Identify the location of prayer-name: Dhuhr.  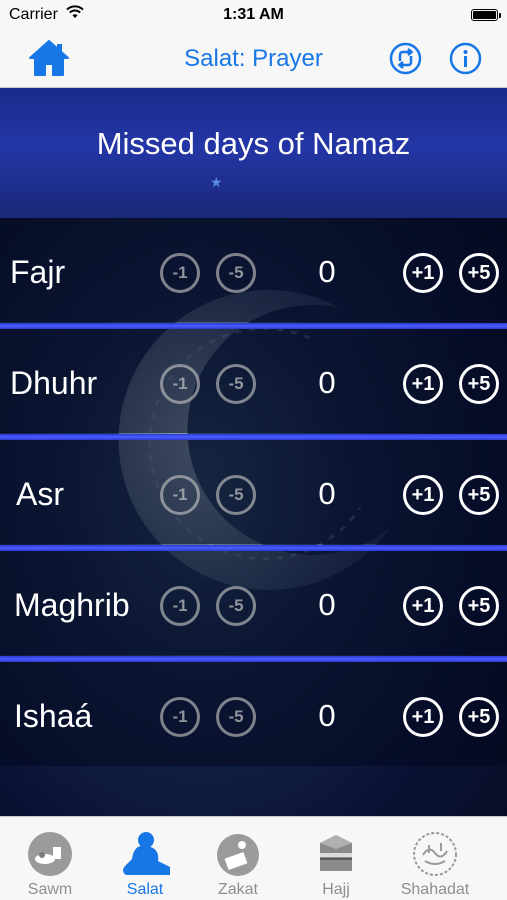
(54, 383).